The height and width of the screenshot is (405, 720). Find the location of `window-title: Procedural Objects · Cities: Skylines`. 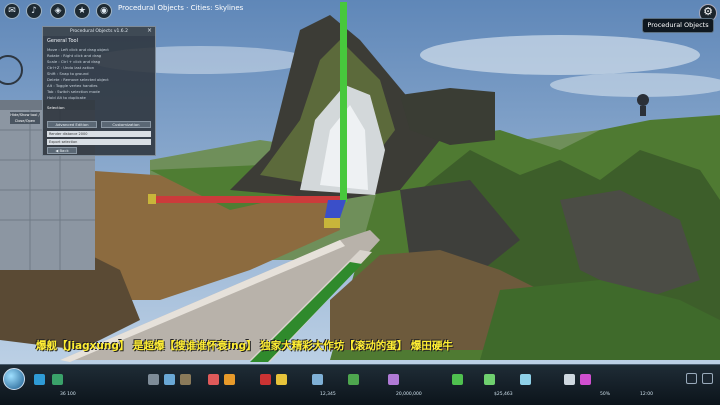

window-title: Procedural Objects · Cities: Skylines is located at coordinates (181, 8).